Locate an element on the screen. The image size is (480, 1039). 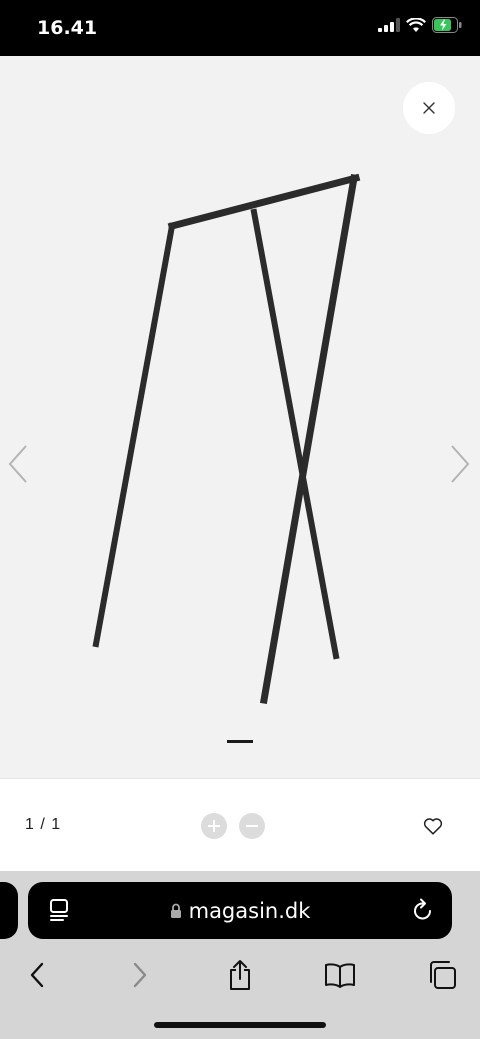
url-text: magasin.dk is located at coordinates (249, 911).